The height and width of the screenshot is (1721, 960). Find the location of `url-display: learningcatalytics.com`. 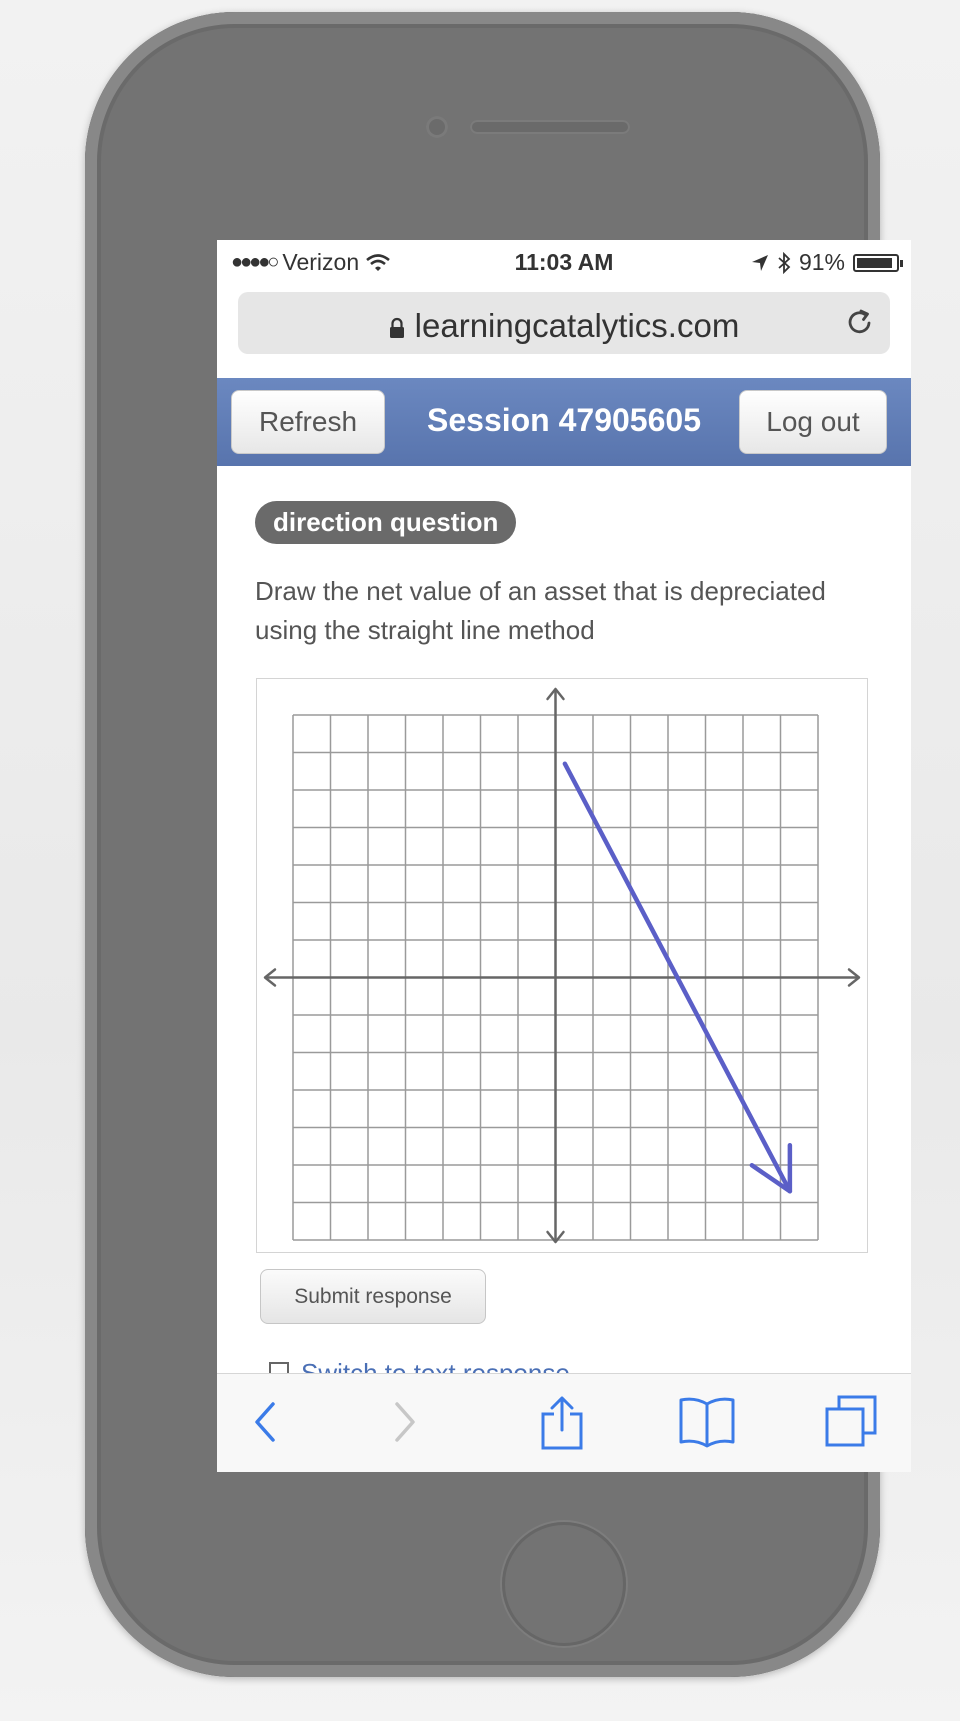

url-display: learningcatalytics.com is located at coordinates (564, 326).